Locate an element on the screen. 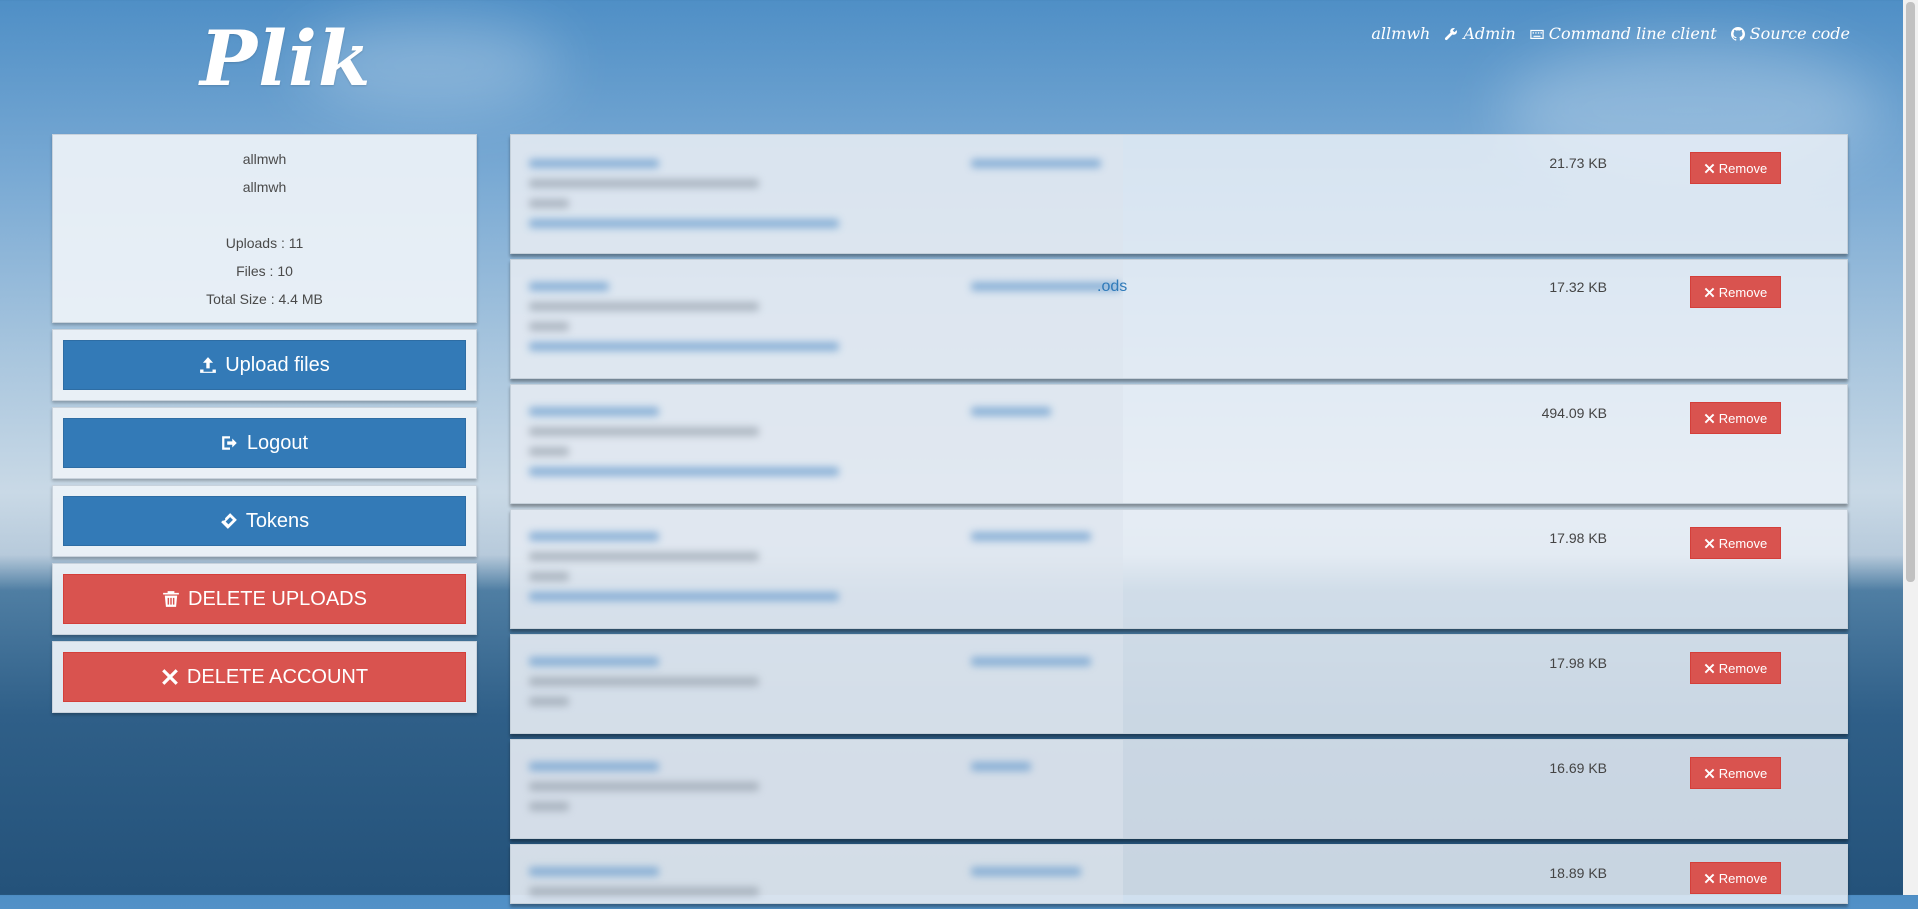 The image size is (1918, 909). nav-cli: Command line client is located at coordinates (1623, 33).